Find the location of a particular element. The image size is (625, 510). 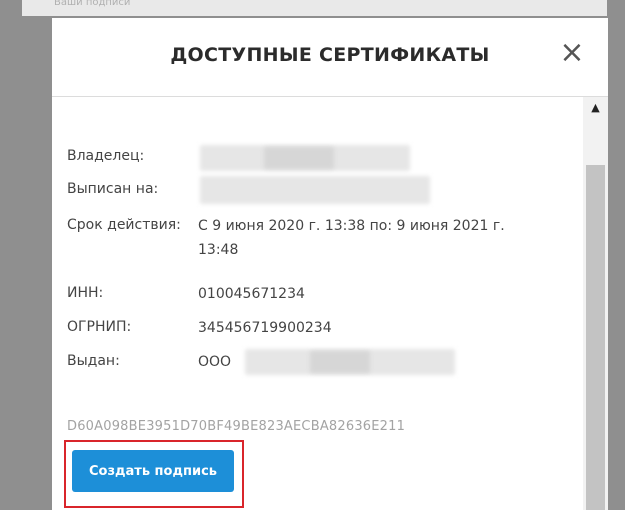

modal-header: ДОСТУПНЫЕ СЕРТИФИКАТЫ × is located at coordinates (330, 57).